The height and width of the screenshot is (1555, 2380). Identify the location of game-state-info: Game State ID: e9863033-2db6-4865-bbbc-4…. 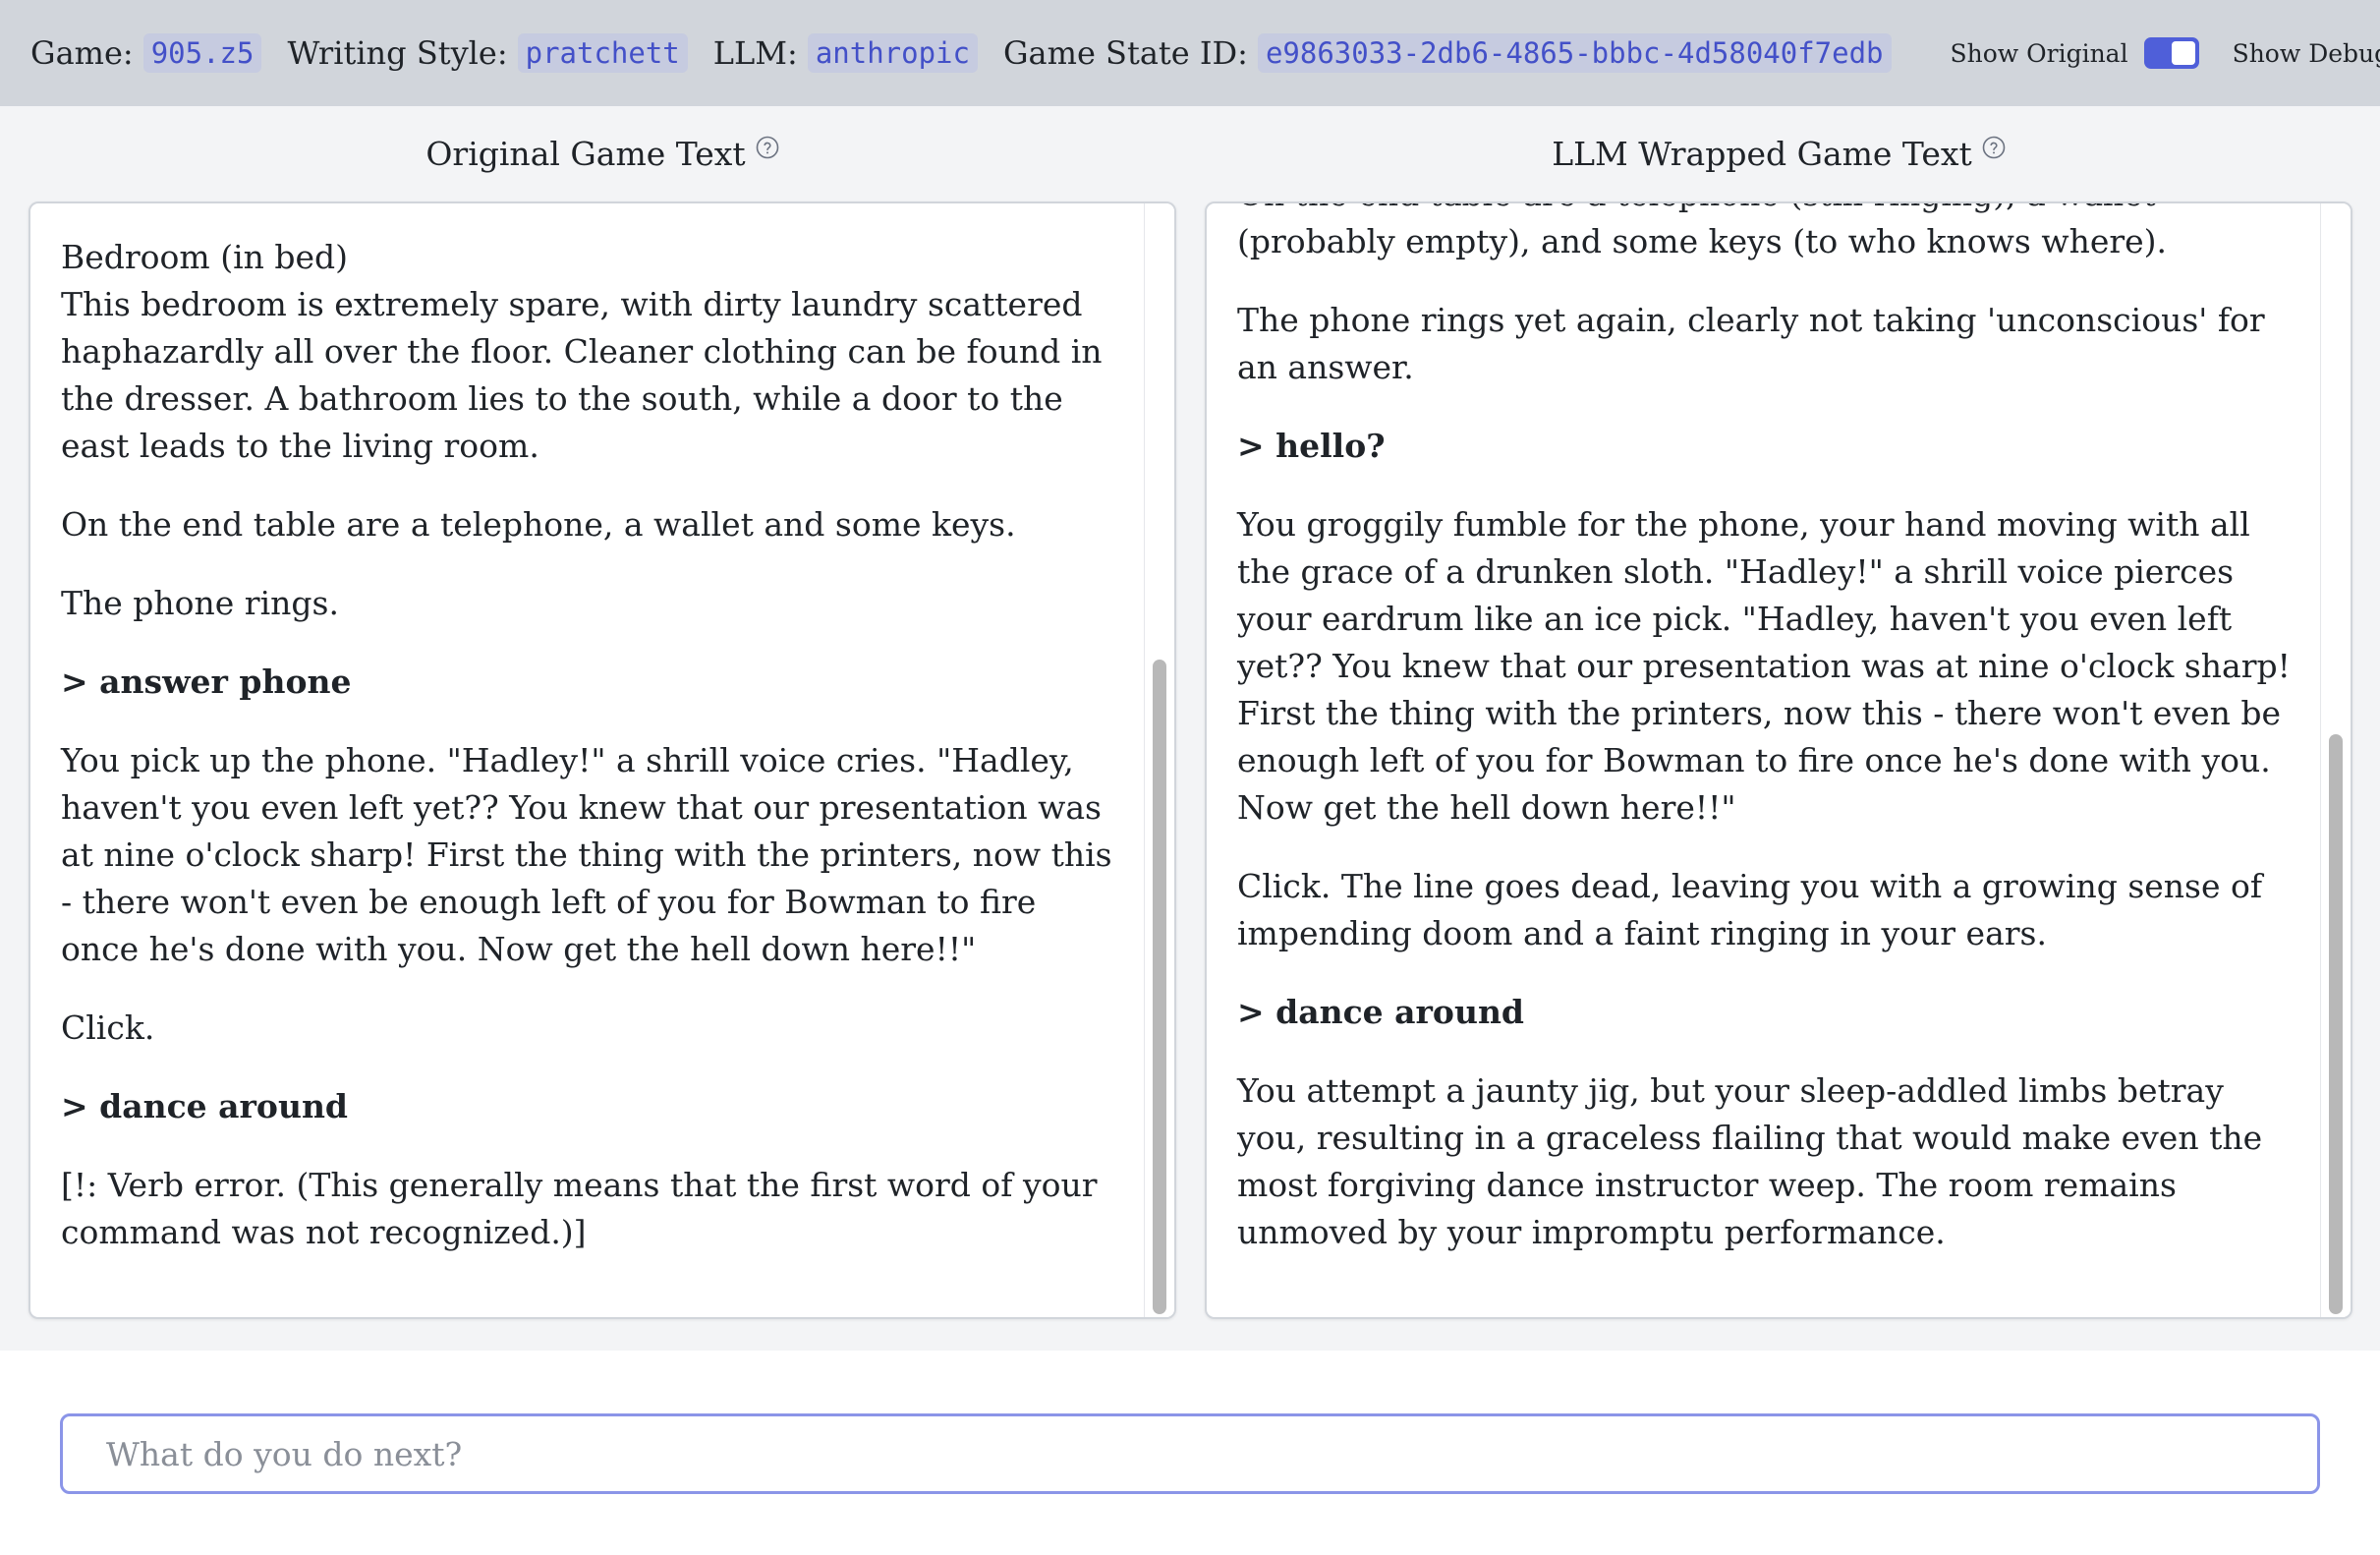
(1447, 53).